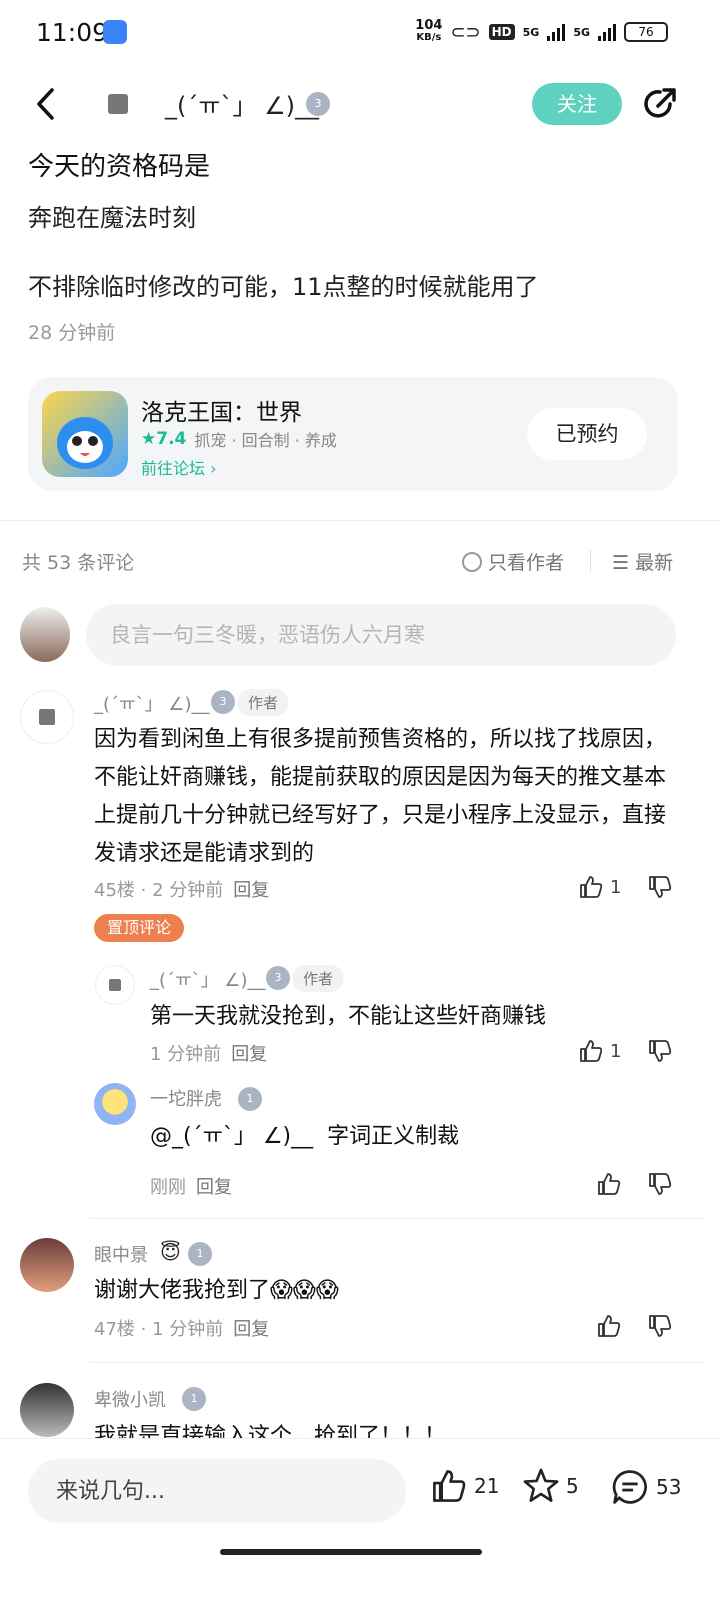 Image resolution: width=720 pixels, height=1601 pixels. I want to click on signal-icon, so click(556, 32).